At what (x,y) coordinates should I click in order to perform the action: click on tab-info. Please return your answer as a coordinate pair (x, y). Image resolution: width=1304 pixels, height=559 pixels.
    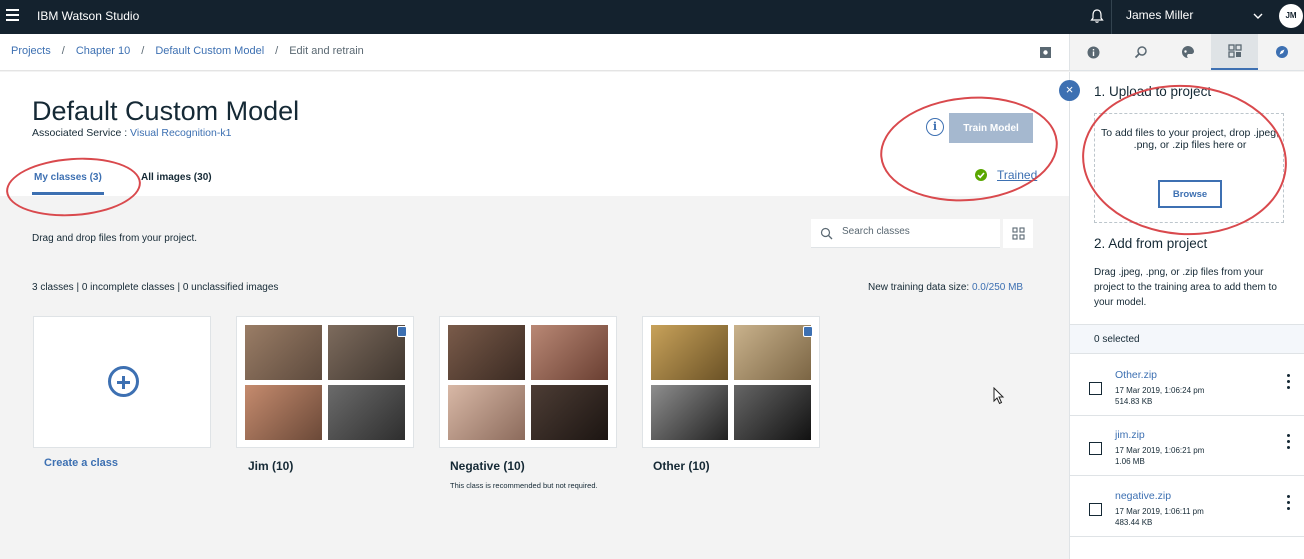
    Looking at the image, I should click on (1093, 52).